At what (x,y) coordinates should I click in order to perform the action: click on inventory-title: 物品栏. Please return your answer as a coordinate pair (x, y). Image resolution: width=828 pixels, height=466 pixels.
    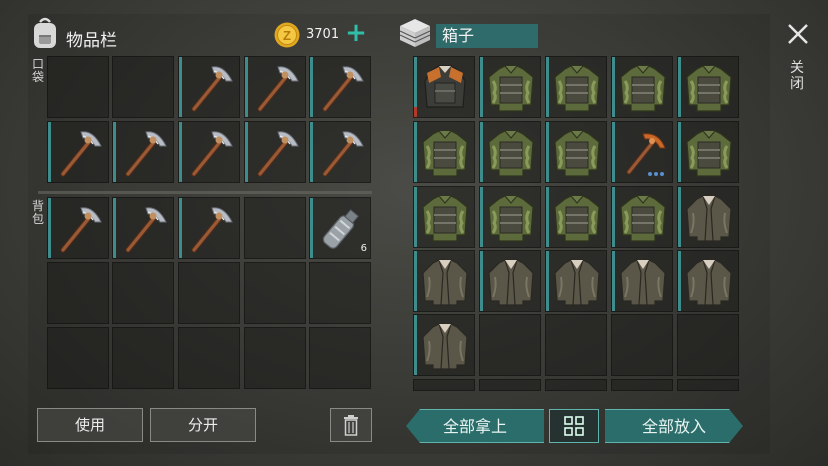
    Looking at the image, I should click on (91, 41).